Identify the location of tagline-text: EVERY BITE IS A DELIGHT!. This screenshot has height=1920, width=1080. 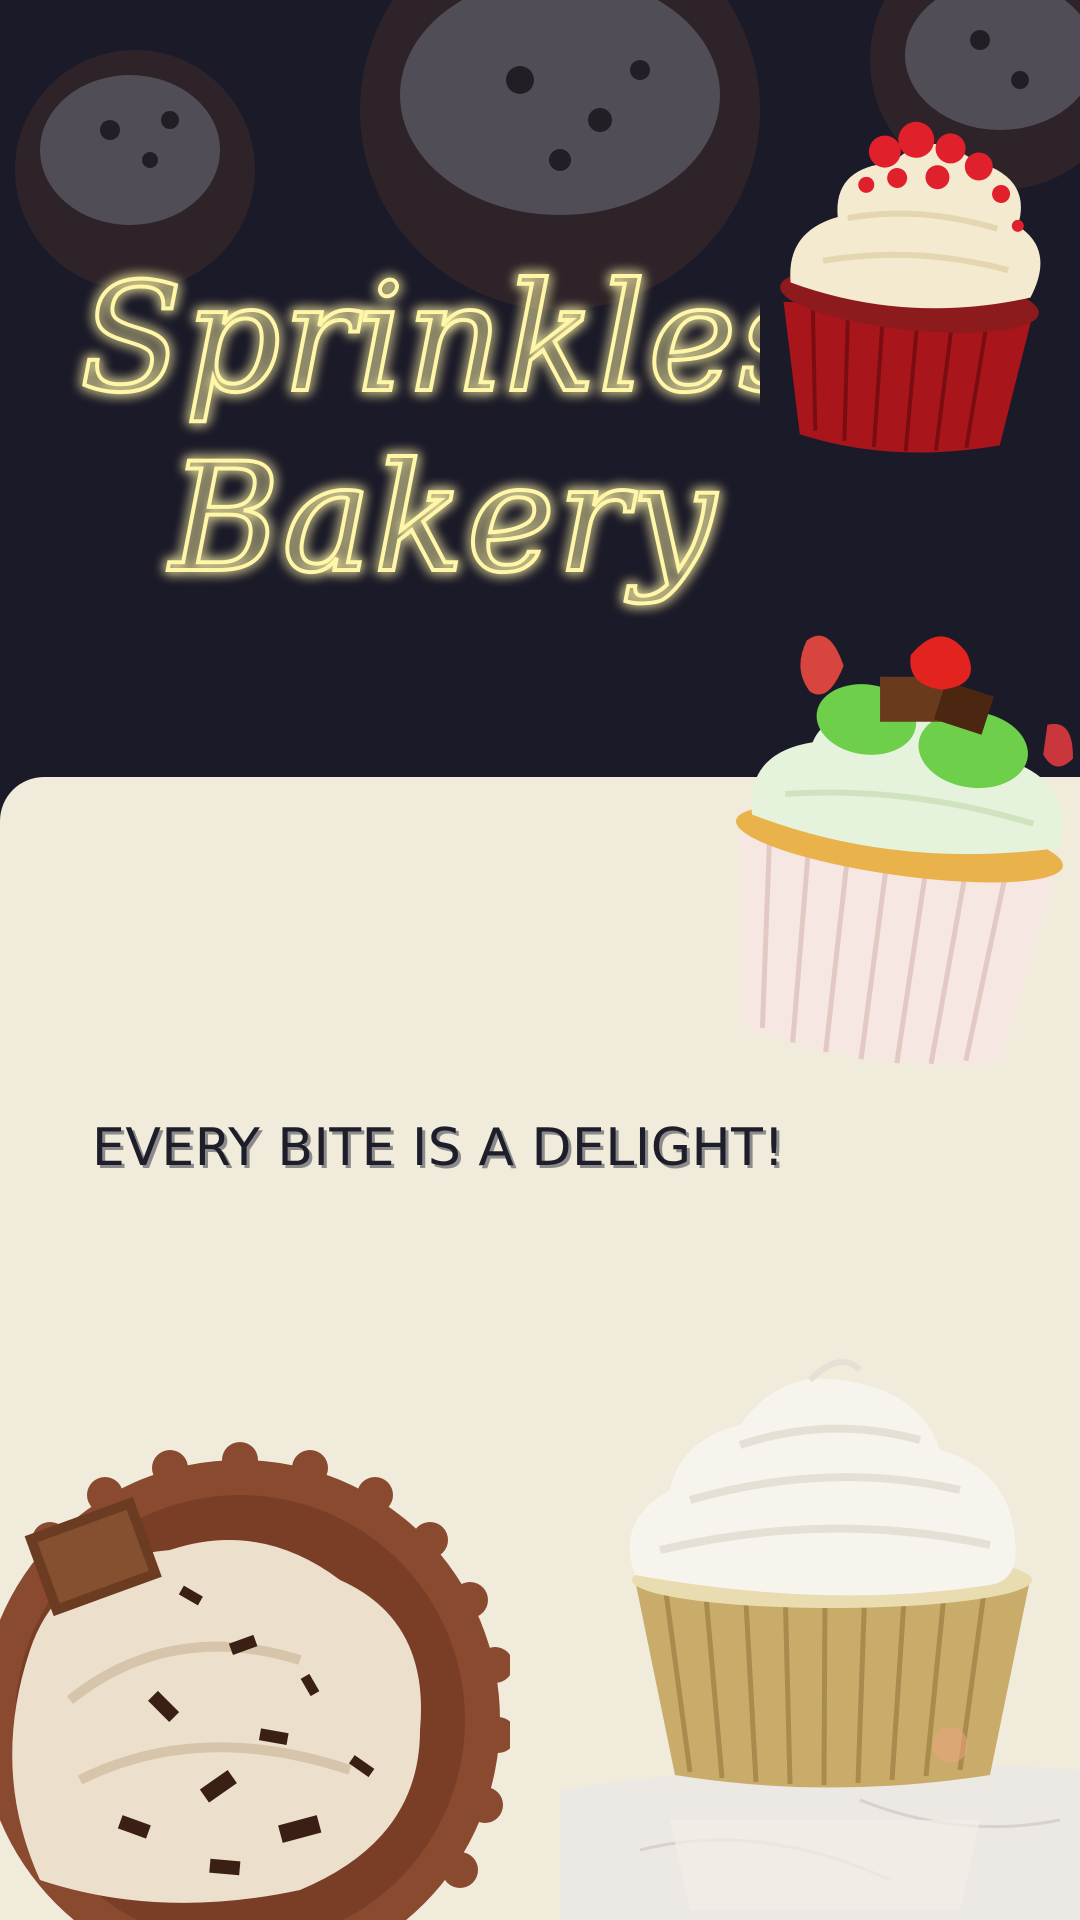
(438, 1148).